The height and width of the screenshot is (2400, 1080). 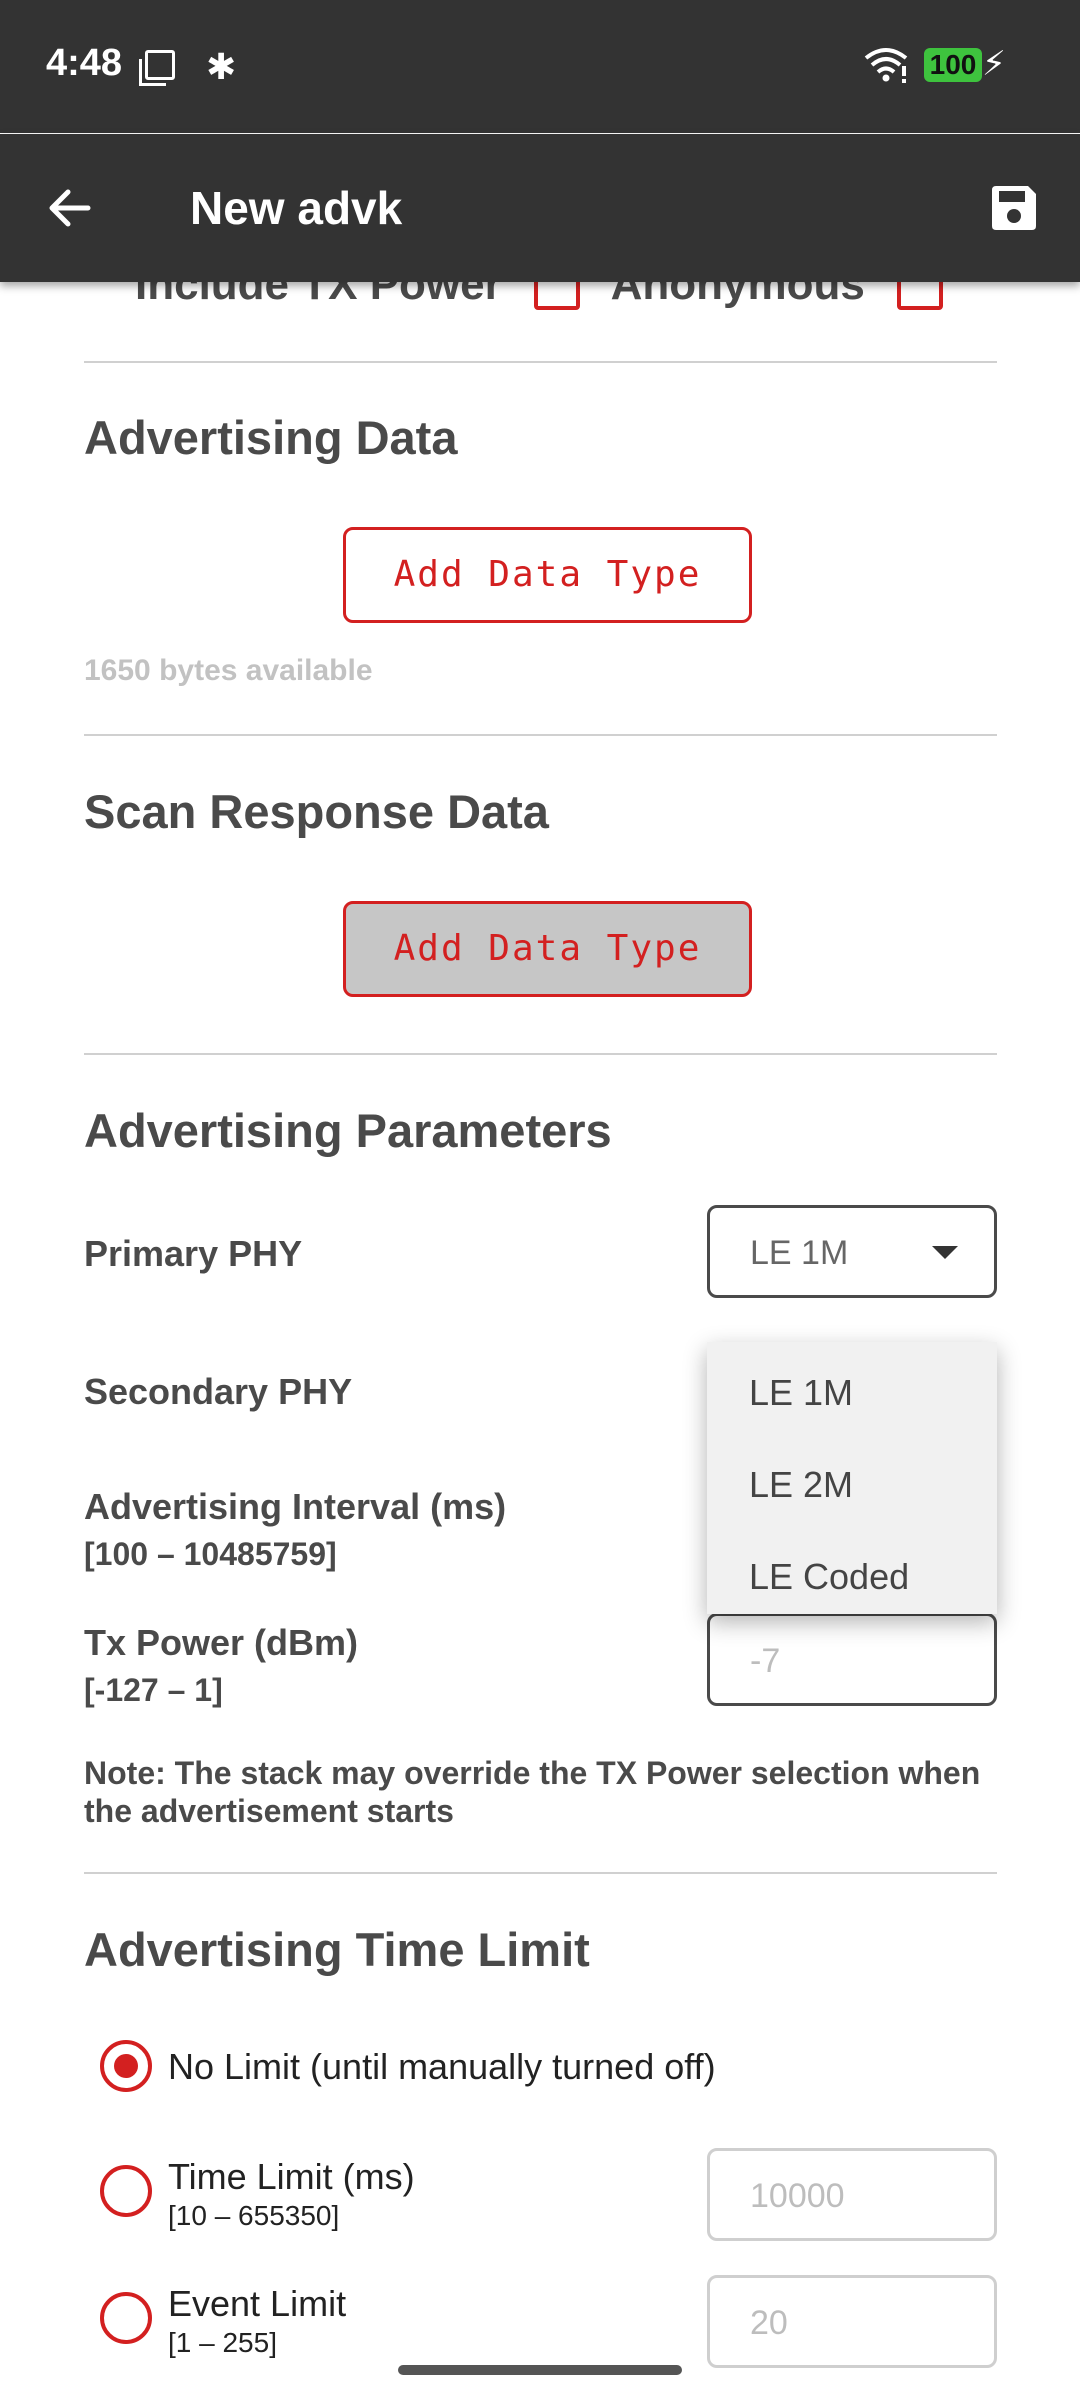 I want to click on tx-power-label: Tx Power (dBm), so click(x=221, y=1642).